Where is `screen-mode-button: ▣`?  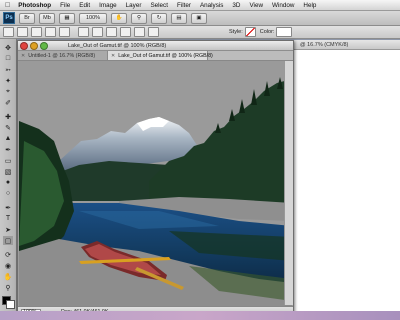
screen-mode-button: ▣ is located at coordinates (199, 18).